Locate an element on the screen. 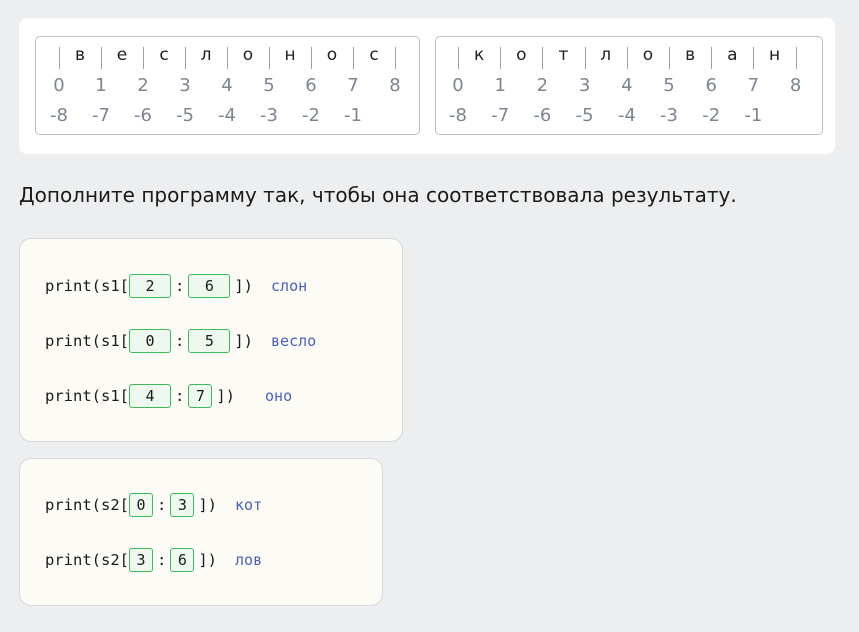  slice-end-slot: 3 is located at coordinates (182, 505).